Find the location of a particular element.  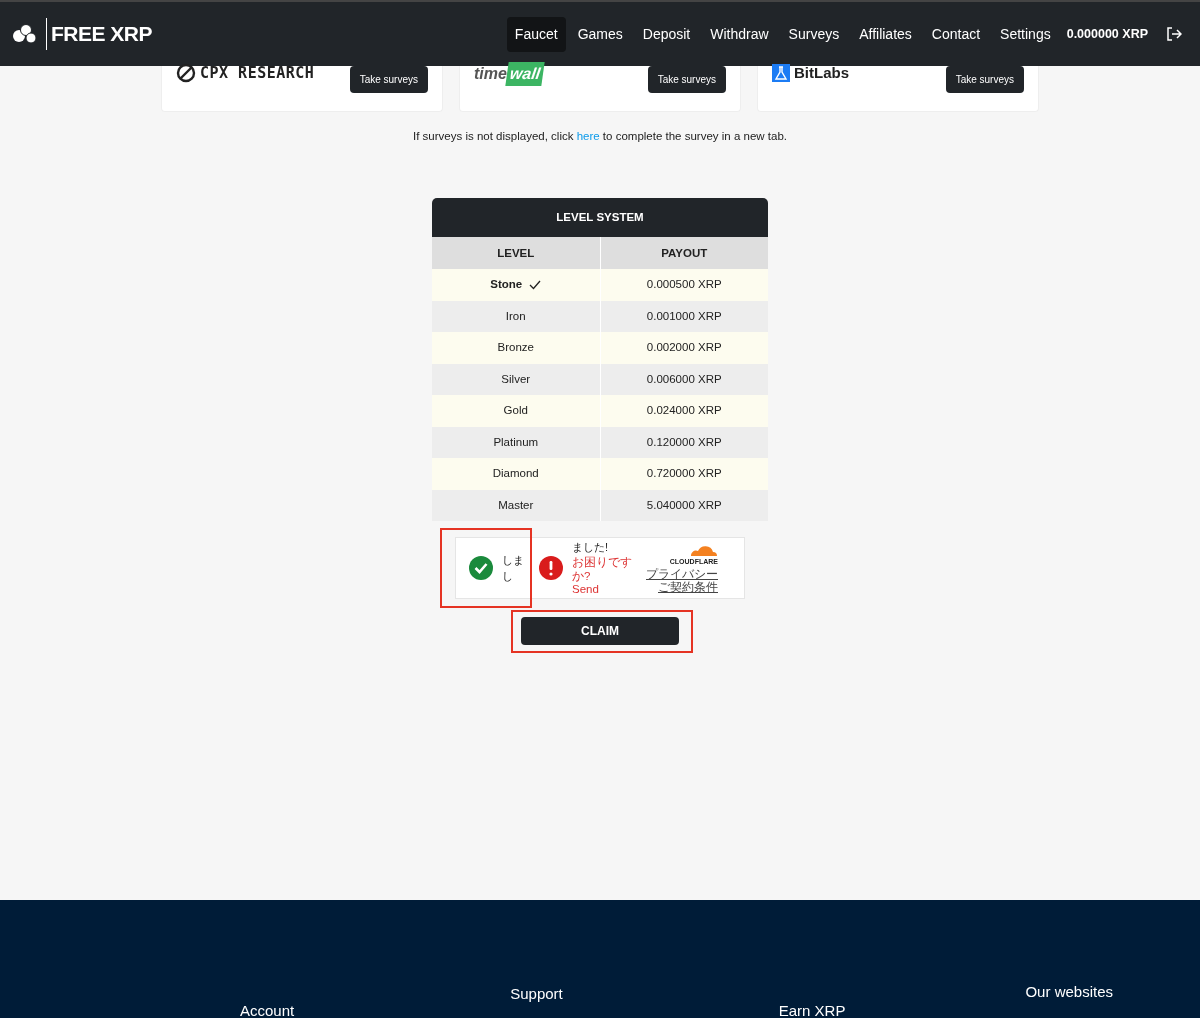

cloudflare-link: ご契約条件 is located at coordinates (688, 587).